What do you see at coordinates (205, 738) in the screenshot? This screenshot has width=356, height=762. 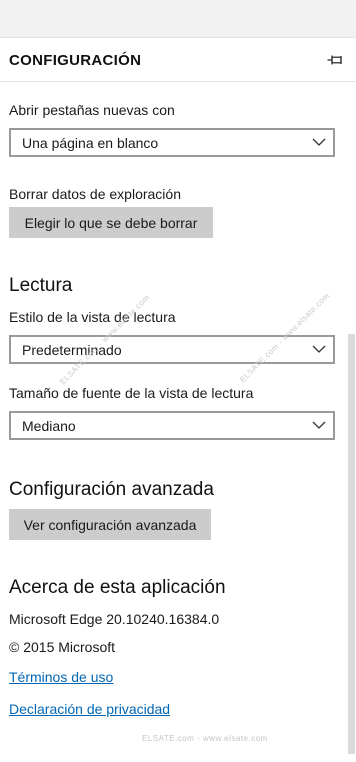 I see `watermark: ELSATE.com - www.elsate.com` at bounding box center [205, 738].